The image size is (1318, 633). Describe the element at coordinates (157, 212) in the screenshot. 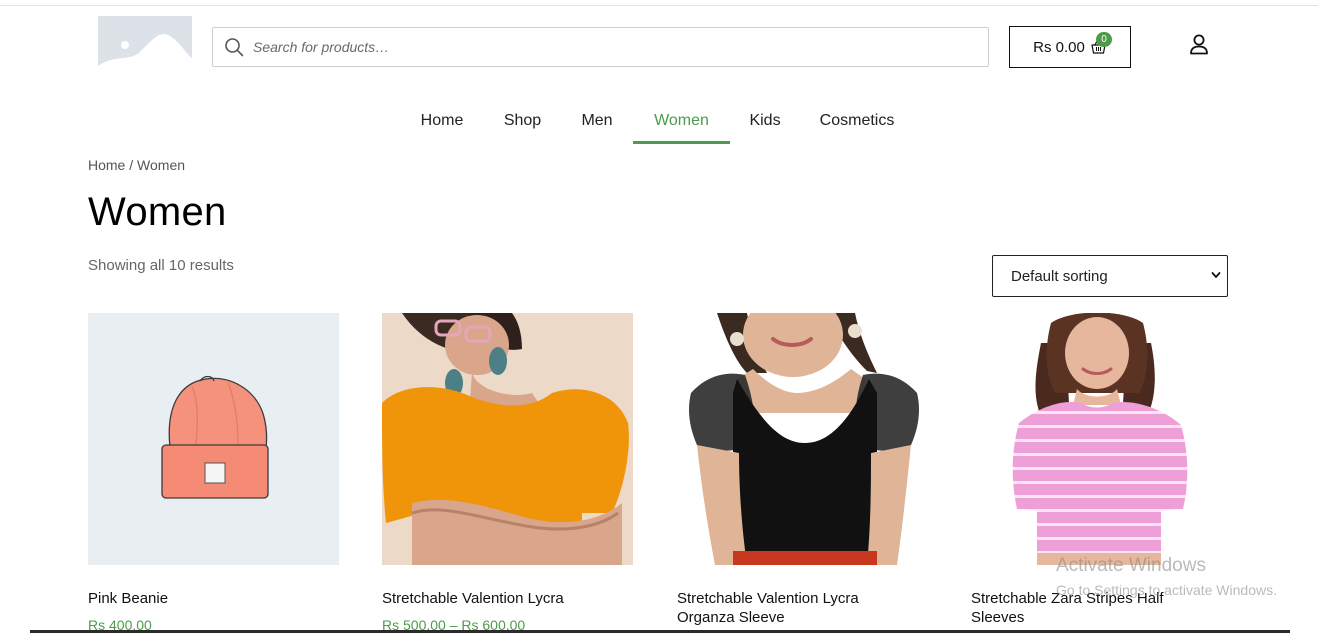

I see `page-title: Women` at that location.